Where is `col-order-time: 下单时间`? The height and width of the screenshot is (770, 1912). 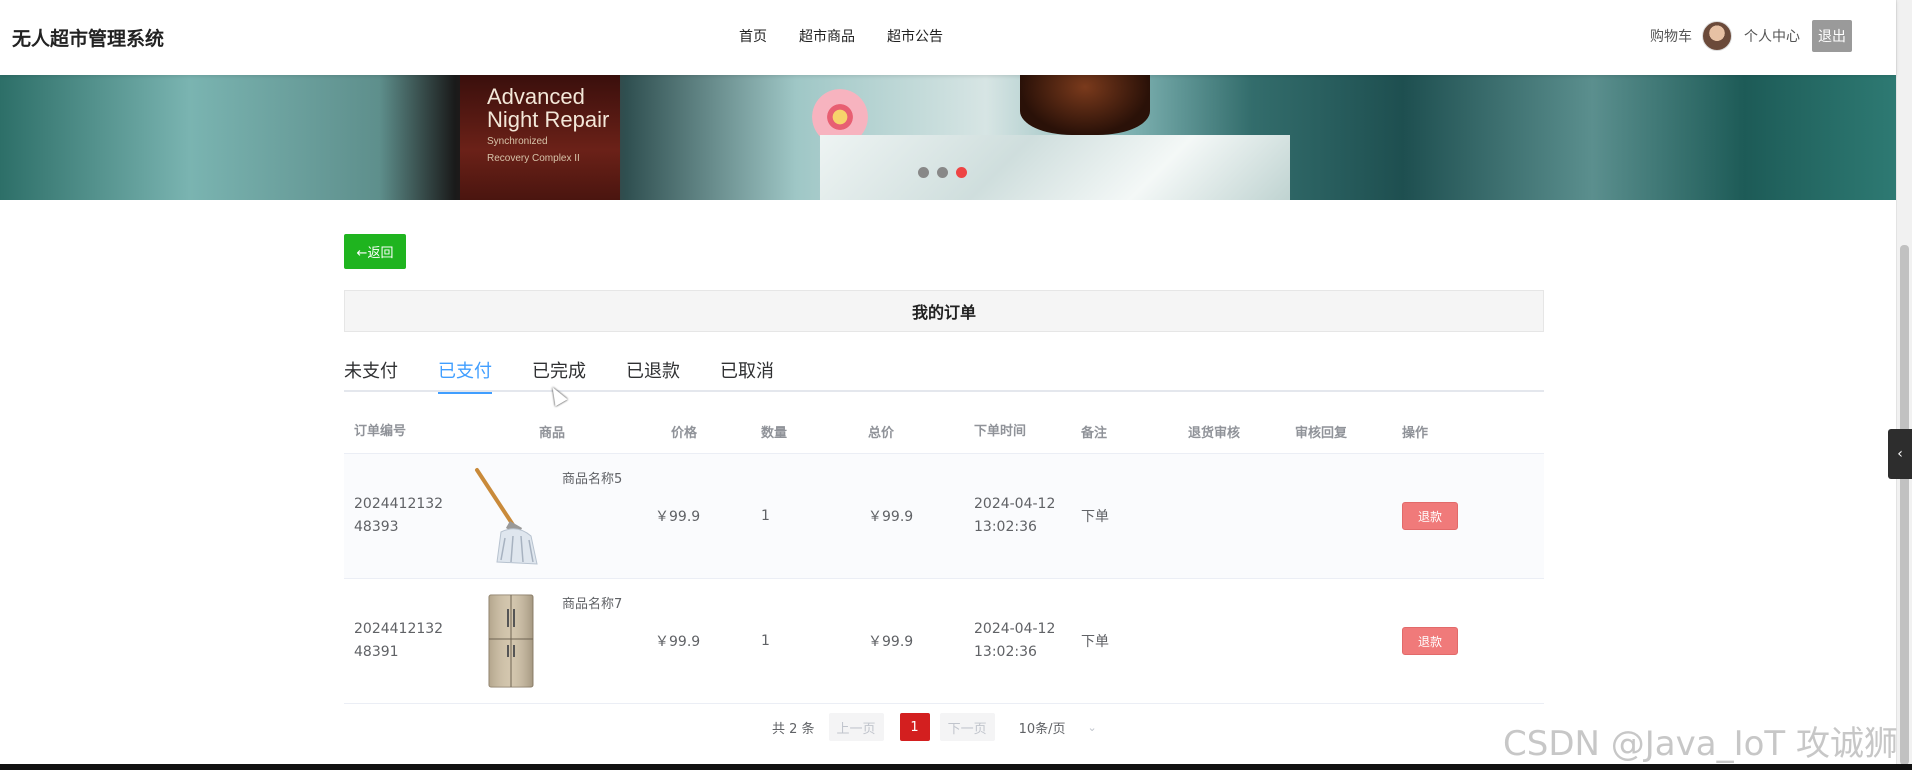
col-order-time: 下单时间 is located at coordinates (1000, 431).